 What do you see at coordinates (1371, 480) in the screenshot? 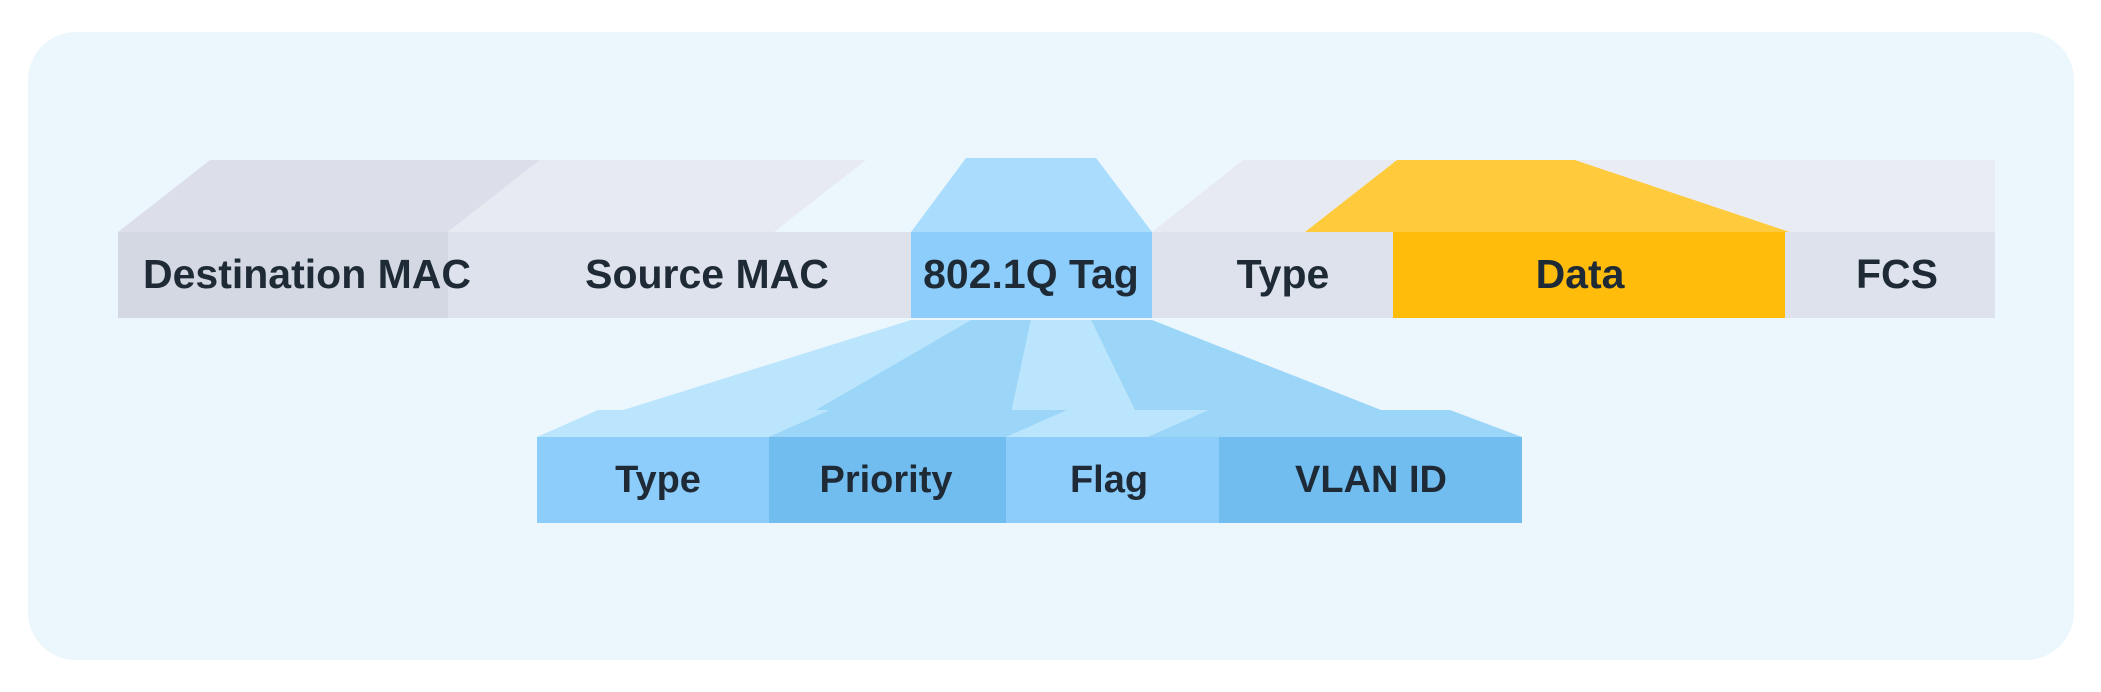
I see `label-sub-vlan-id: VLAN ID` at bounding box center [1371, 480].